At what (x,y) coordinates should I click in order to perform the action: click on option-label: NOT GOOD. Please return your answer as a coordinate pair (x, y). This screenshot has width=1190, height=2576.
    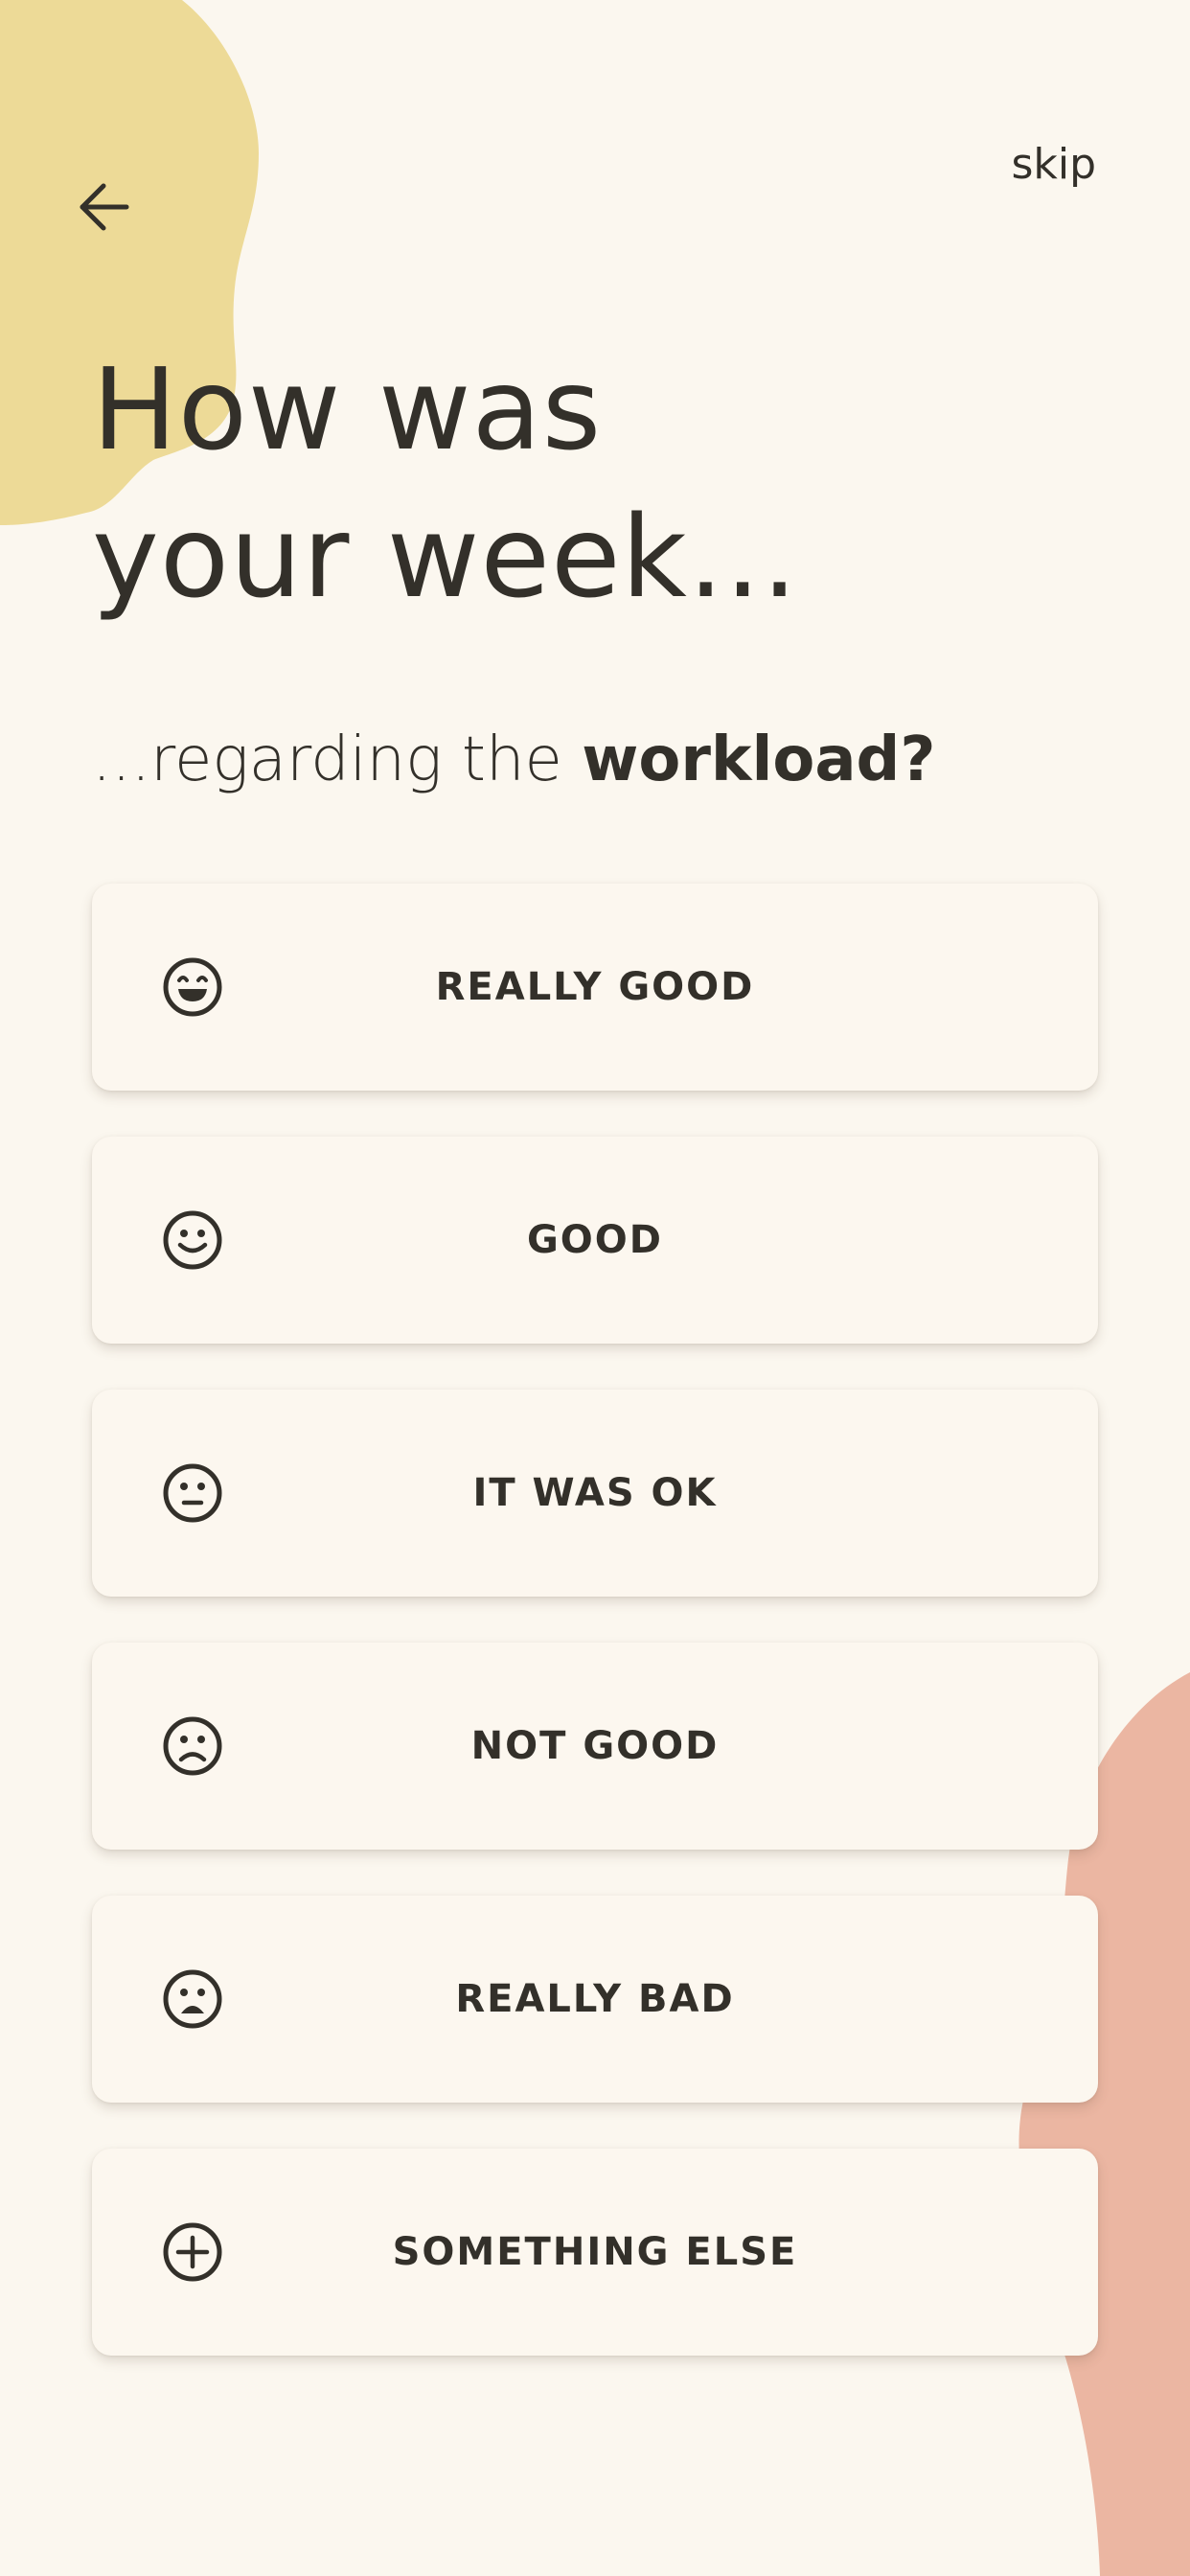
    Looking at the image, I should click on (595, 1746).